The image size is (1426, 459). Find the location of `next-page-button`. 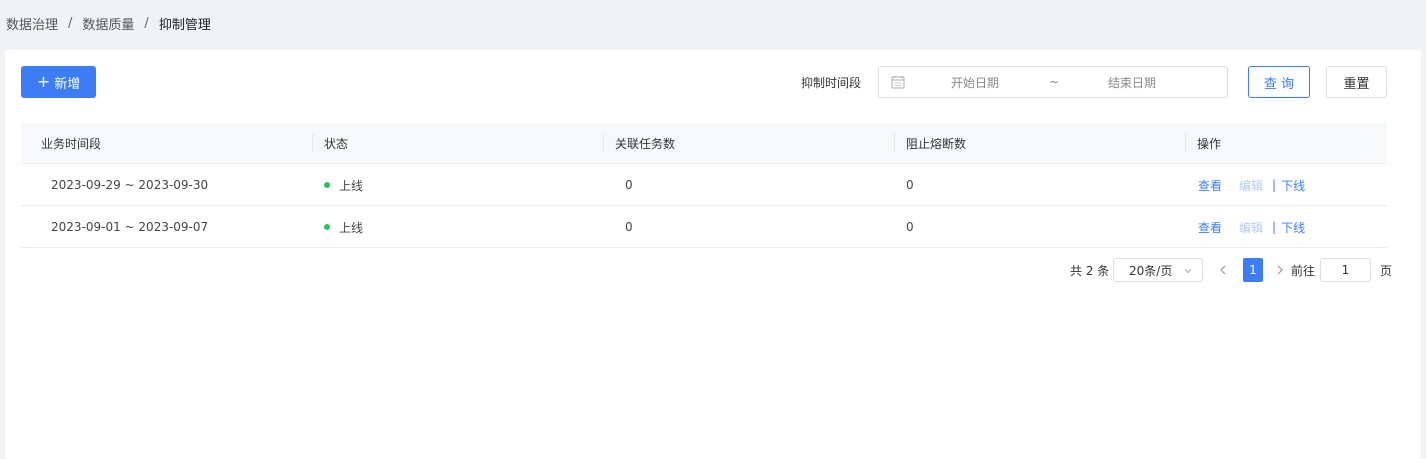

next-page-button is located at coordinates (1282, 270).